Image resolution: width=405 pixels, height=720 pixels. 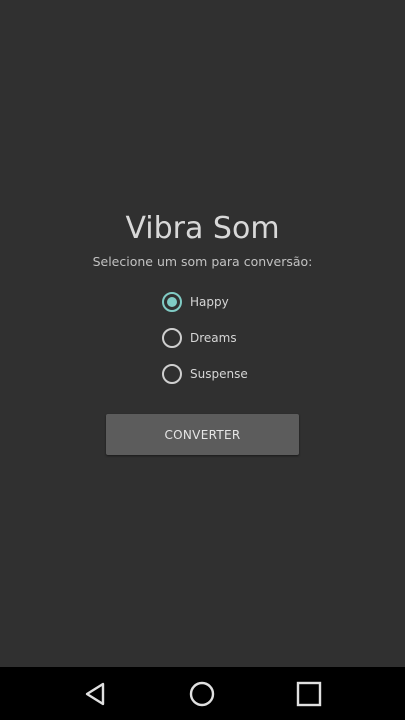 What do you see at coordinates (209, 302) in the screenshot?
I see `radio-label-happy: Happy` at bounding box center [209, 302].